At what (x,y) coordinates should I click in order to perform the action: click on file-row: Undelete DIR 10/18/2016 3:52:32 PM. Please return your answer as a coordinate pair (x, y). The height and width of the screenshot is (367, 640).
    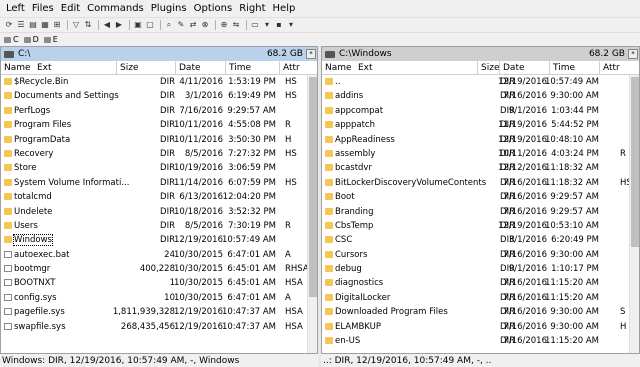
    Looking at the image, I should click on (159, 212).